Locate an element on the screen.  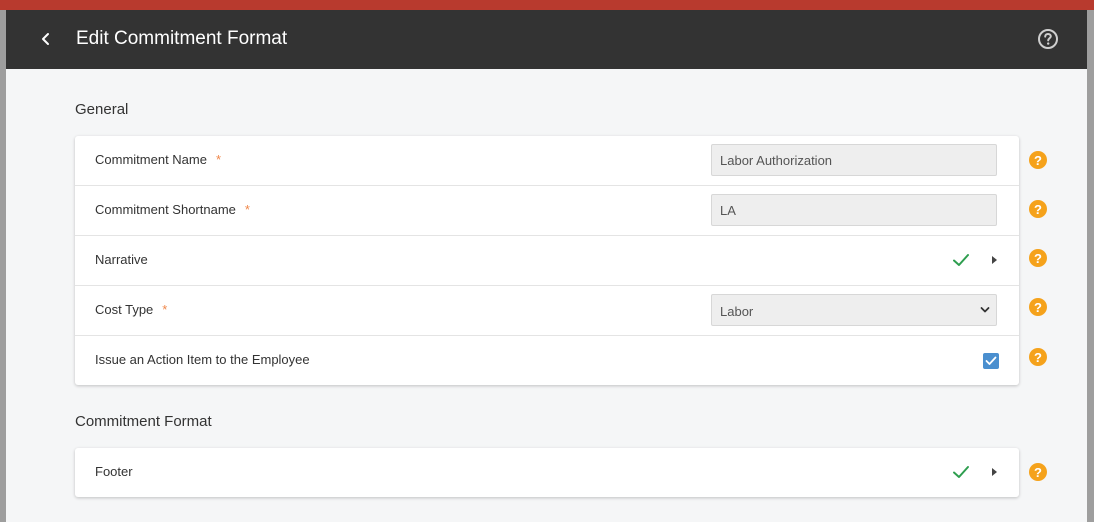
issue-action-item-label: Issue an Action Item to the Employee is located at coordinates (202, 359).